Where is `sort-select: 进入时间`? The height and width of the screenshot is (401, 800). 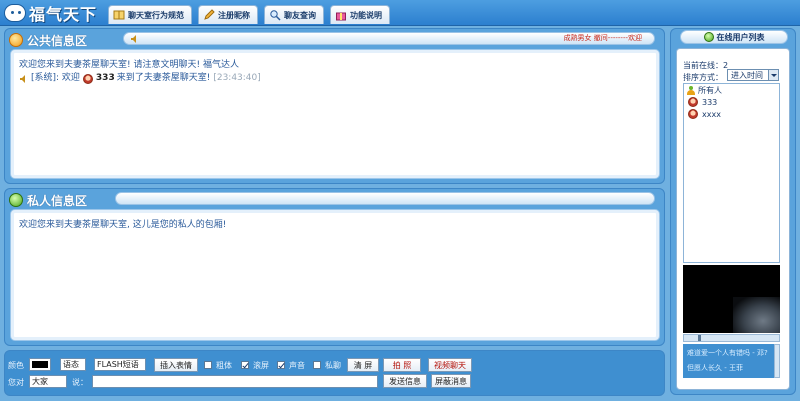 sort-select: 进入时间 is located at coordinates (753, 75).